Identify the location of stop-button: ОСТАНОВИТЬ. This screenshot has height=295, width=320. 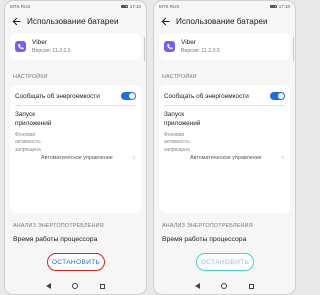
(76, 262).